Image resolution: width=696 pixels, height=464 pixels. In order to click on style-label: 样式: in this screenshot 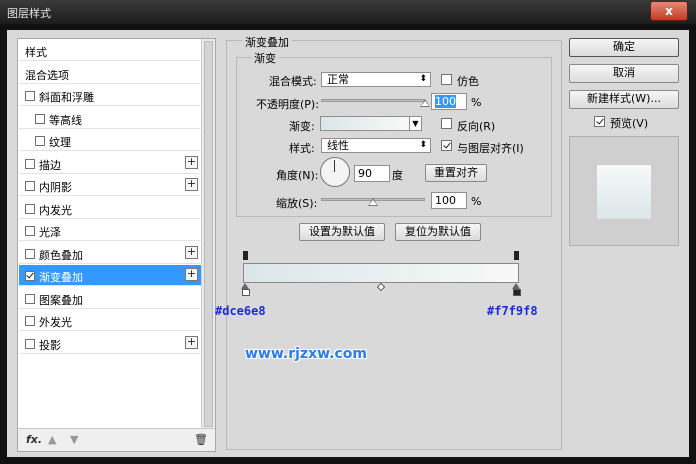, I will do `click(302, 148)`.